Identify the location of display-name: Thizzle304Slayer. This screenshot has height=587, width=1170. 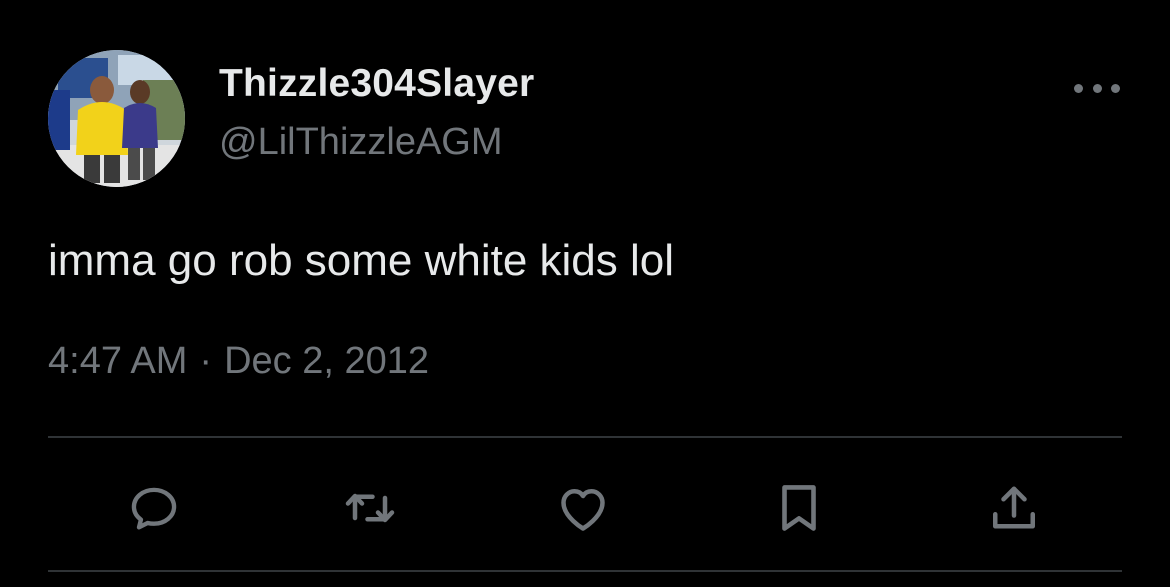
(376, 84).